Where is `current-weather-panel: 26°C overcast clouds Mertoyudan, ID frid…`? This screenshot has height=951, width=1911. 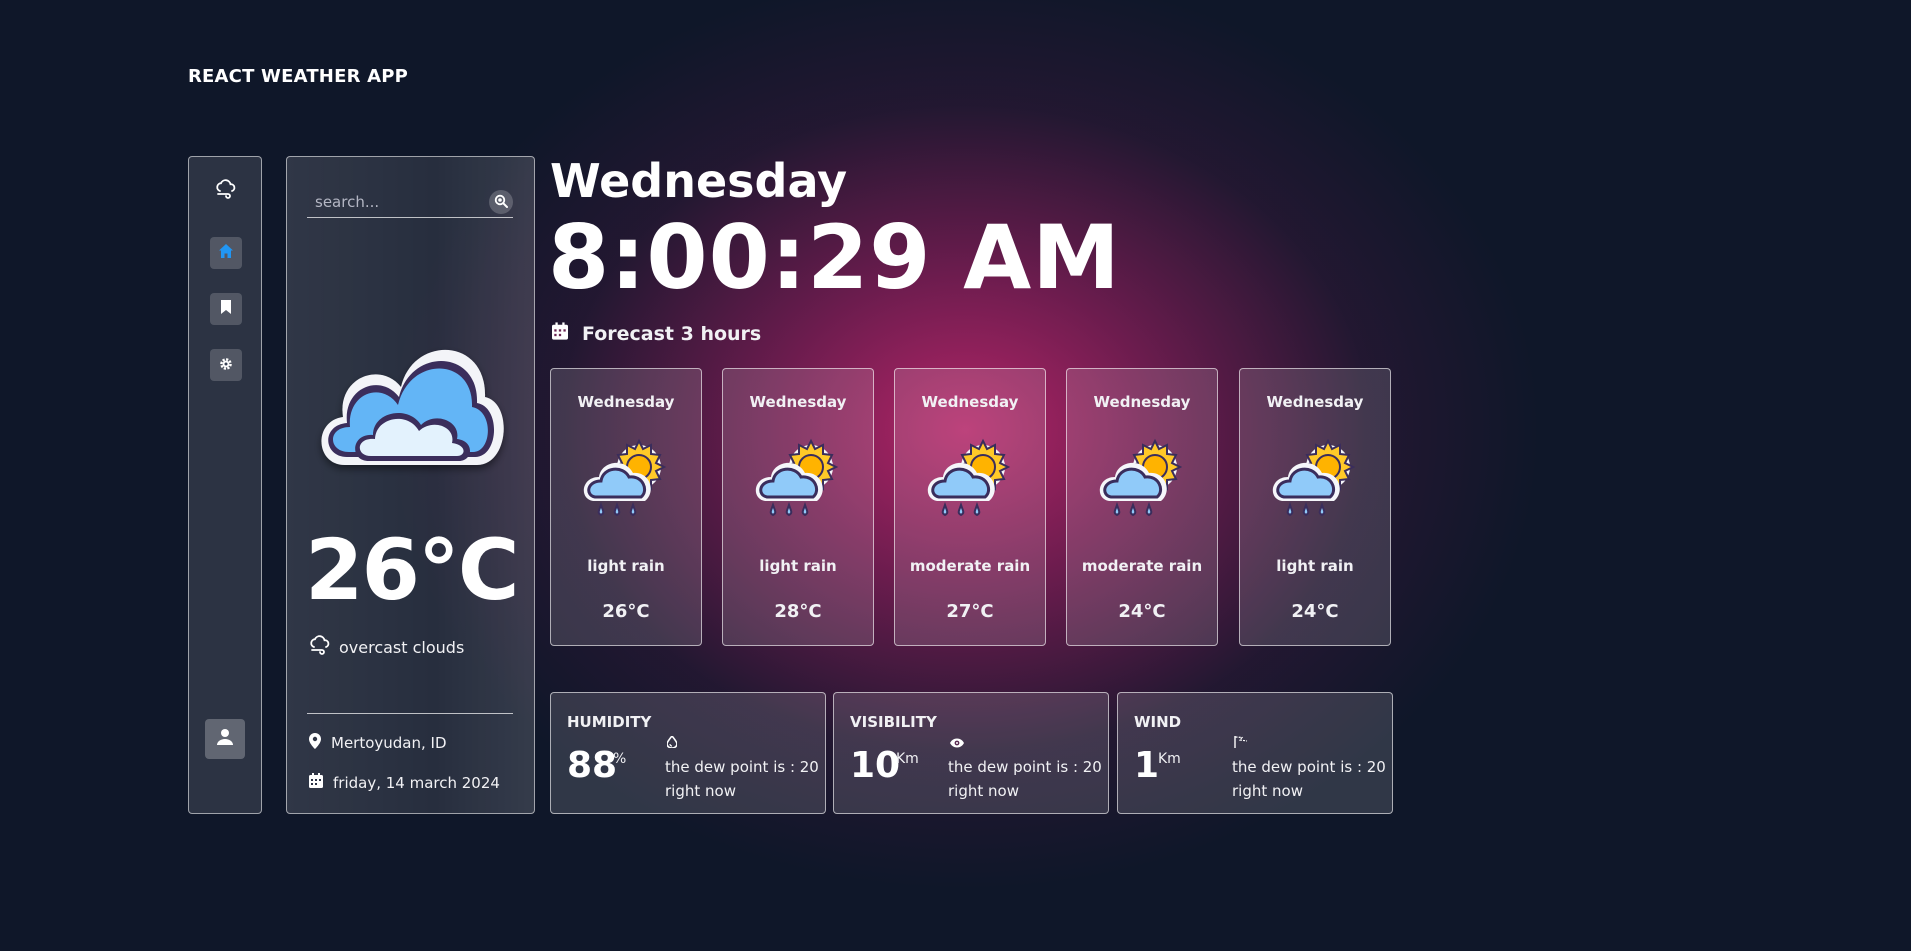
current-weather-panel: 26°C overcast clouds Mertoyudan, ID frid… is located at coordinates (410, 485).